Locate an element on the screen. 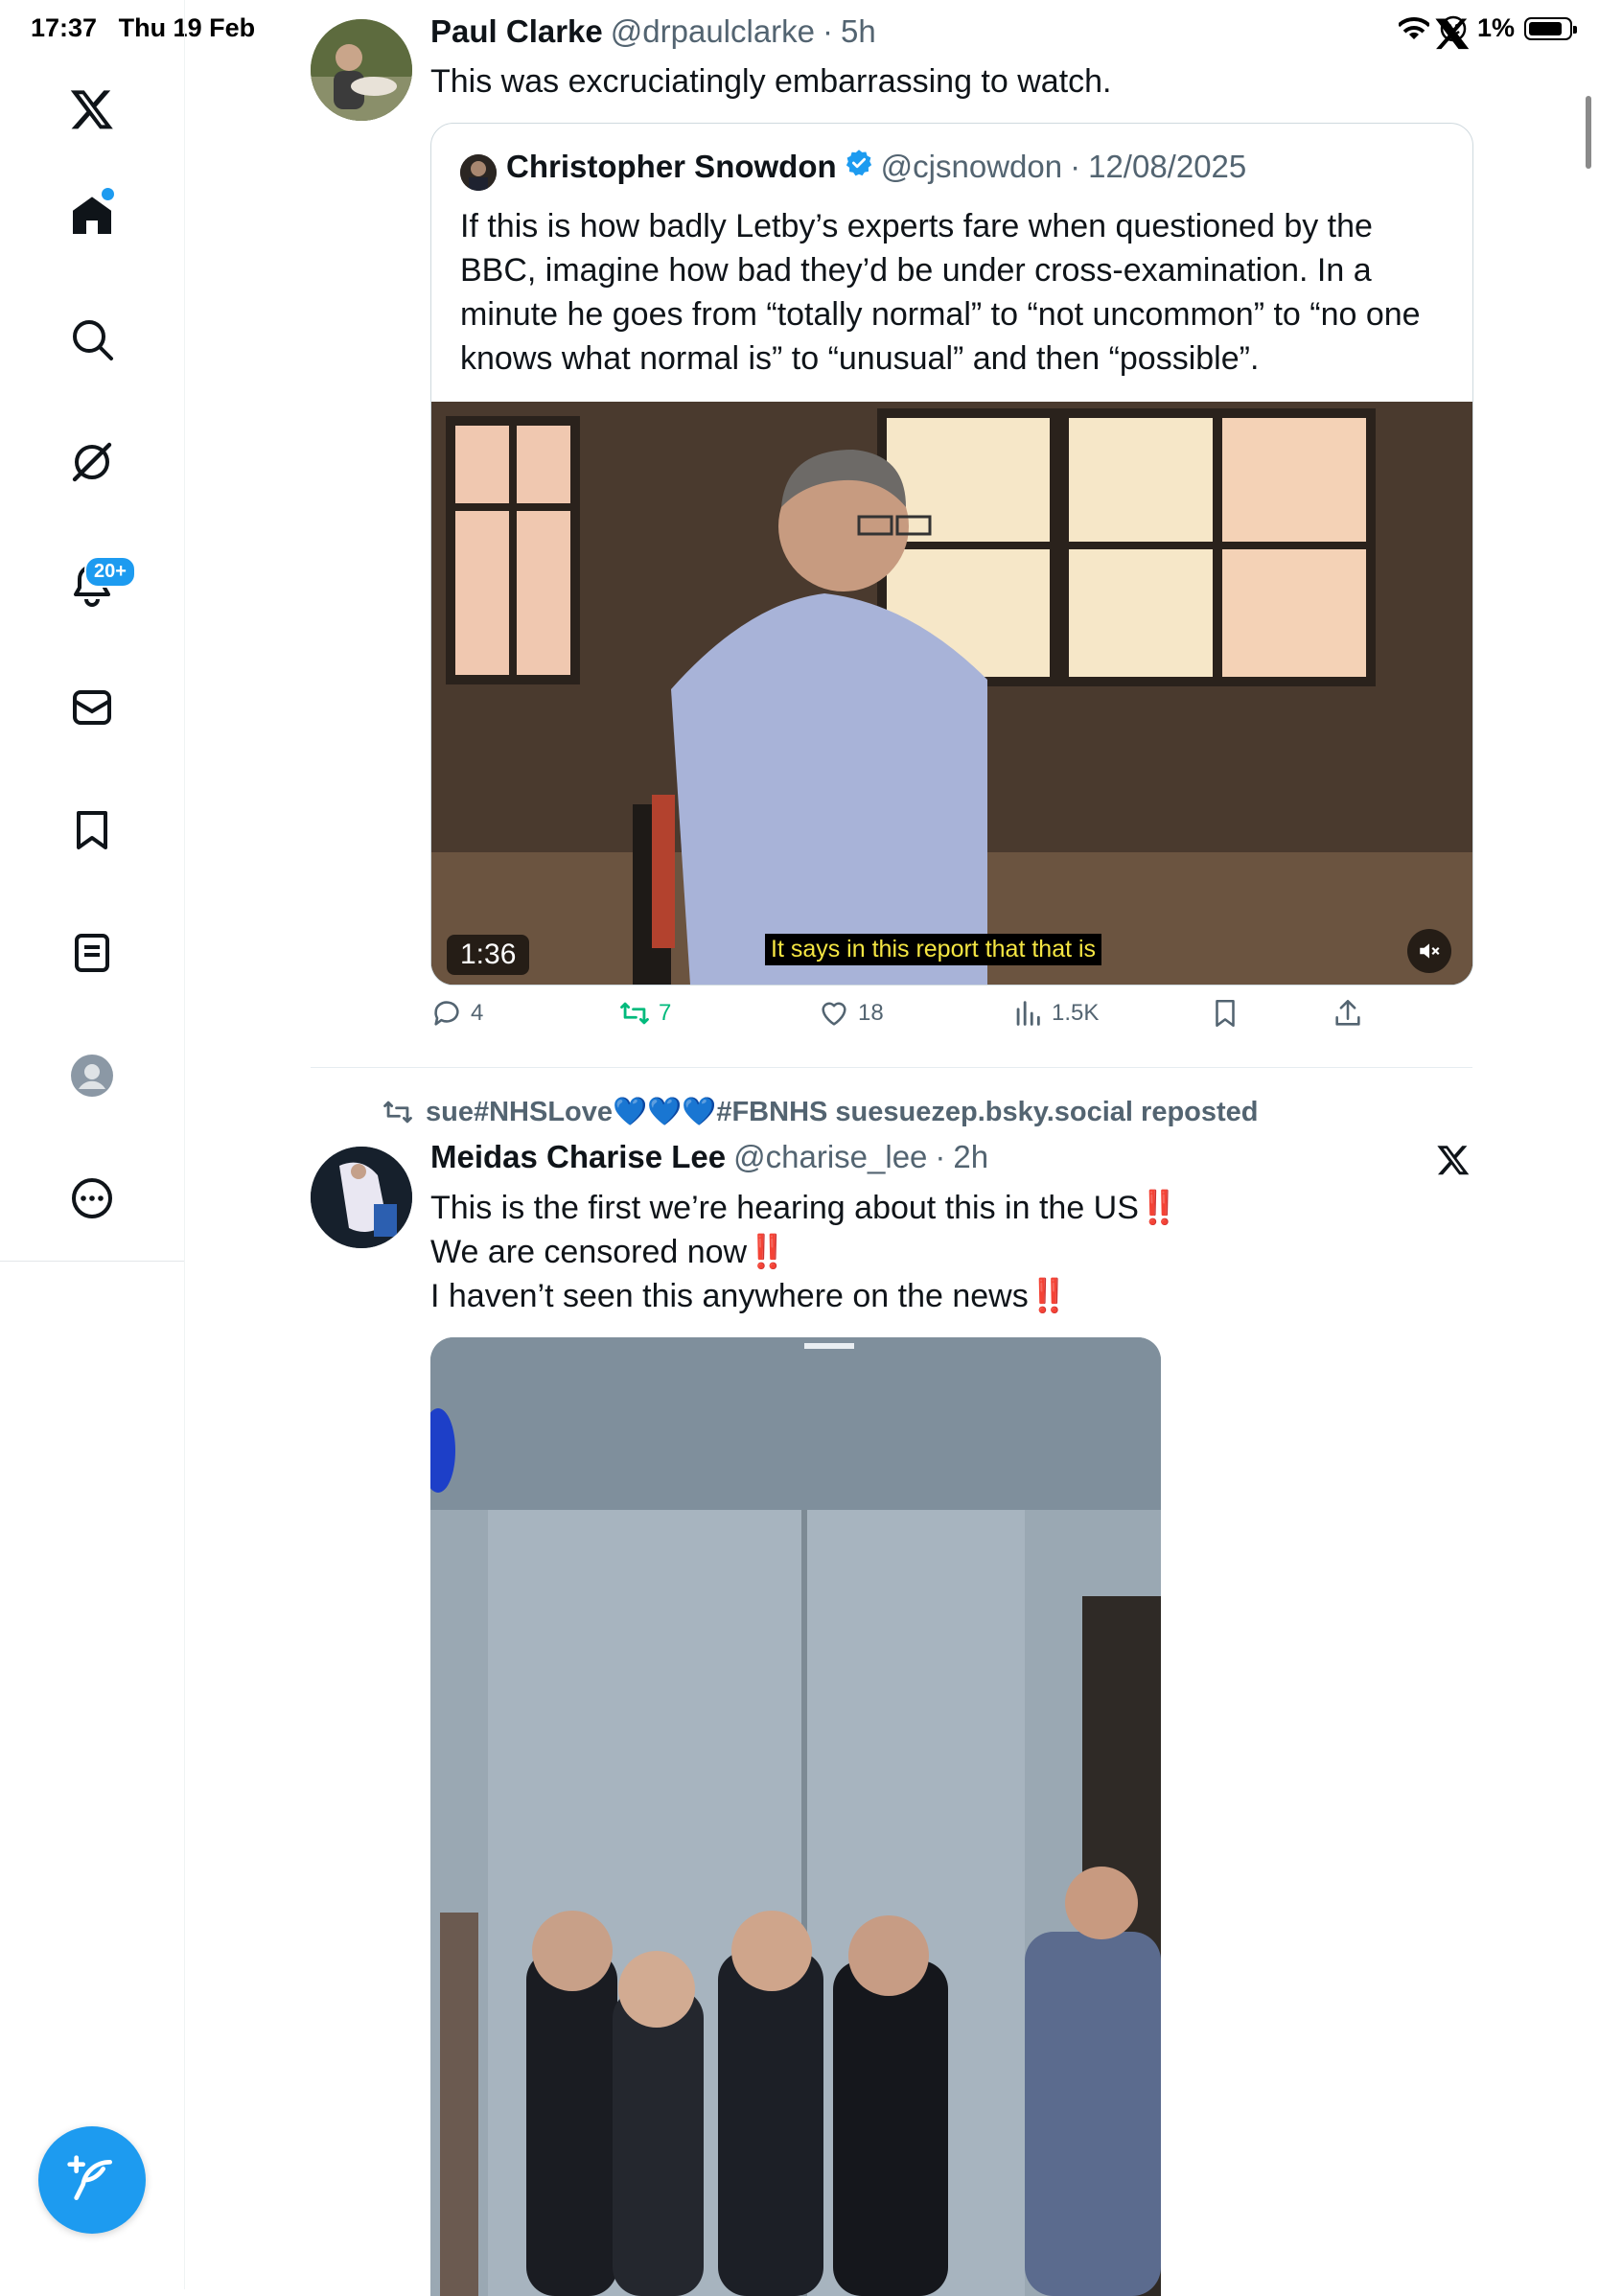 Image resolution: width=1599 pixels, height=2296 pixels. more-circle-icon is located at coordinates (92, 1198).